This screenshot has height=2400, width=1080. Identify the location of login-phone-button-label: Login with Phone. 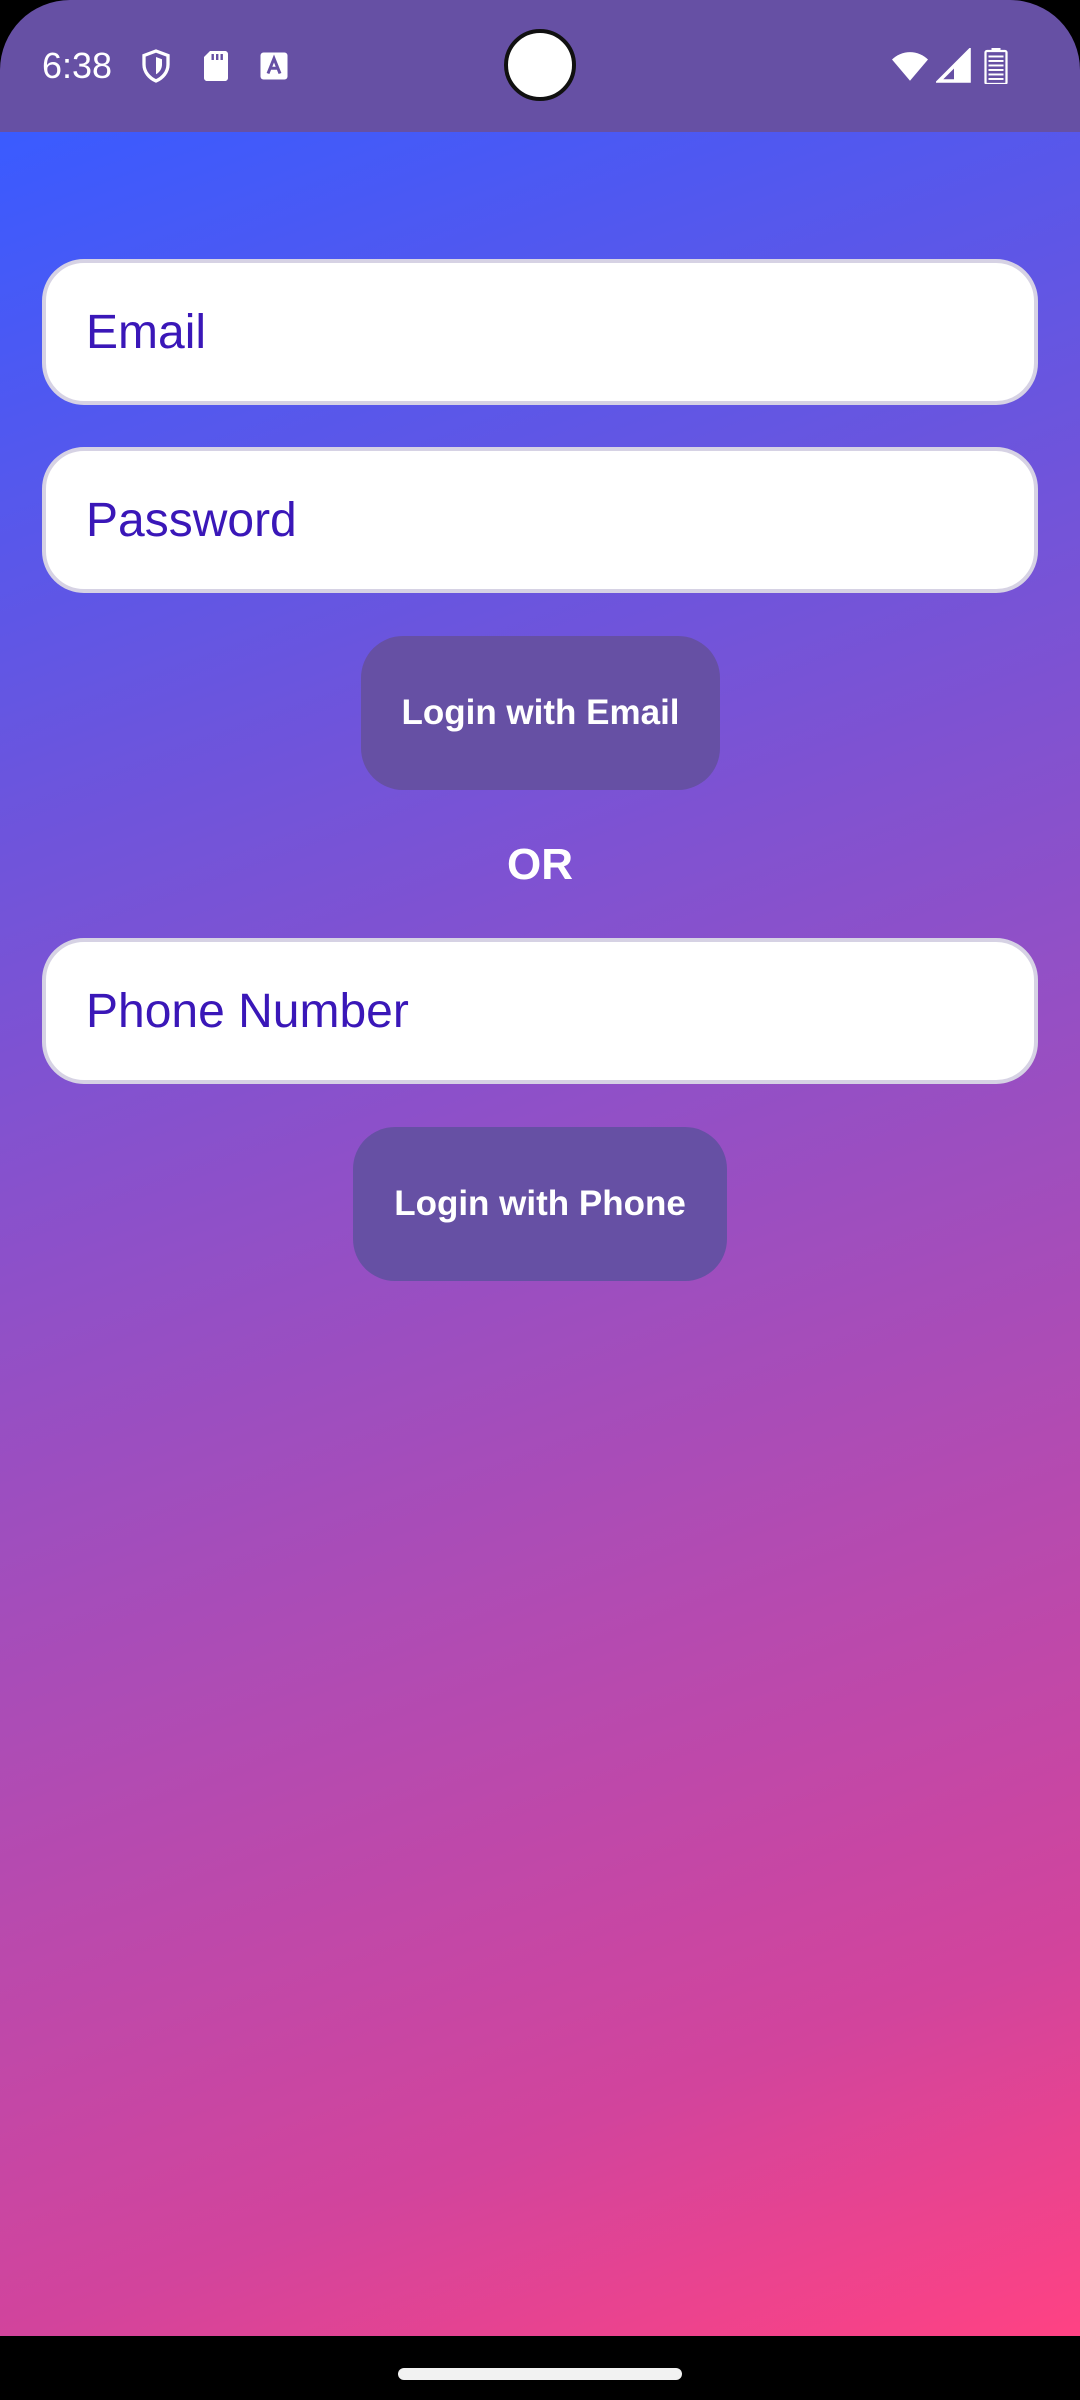
(540, 1203).